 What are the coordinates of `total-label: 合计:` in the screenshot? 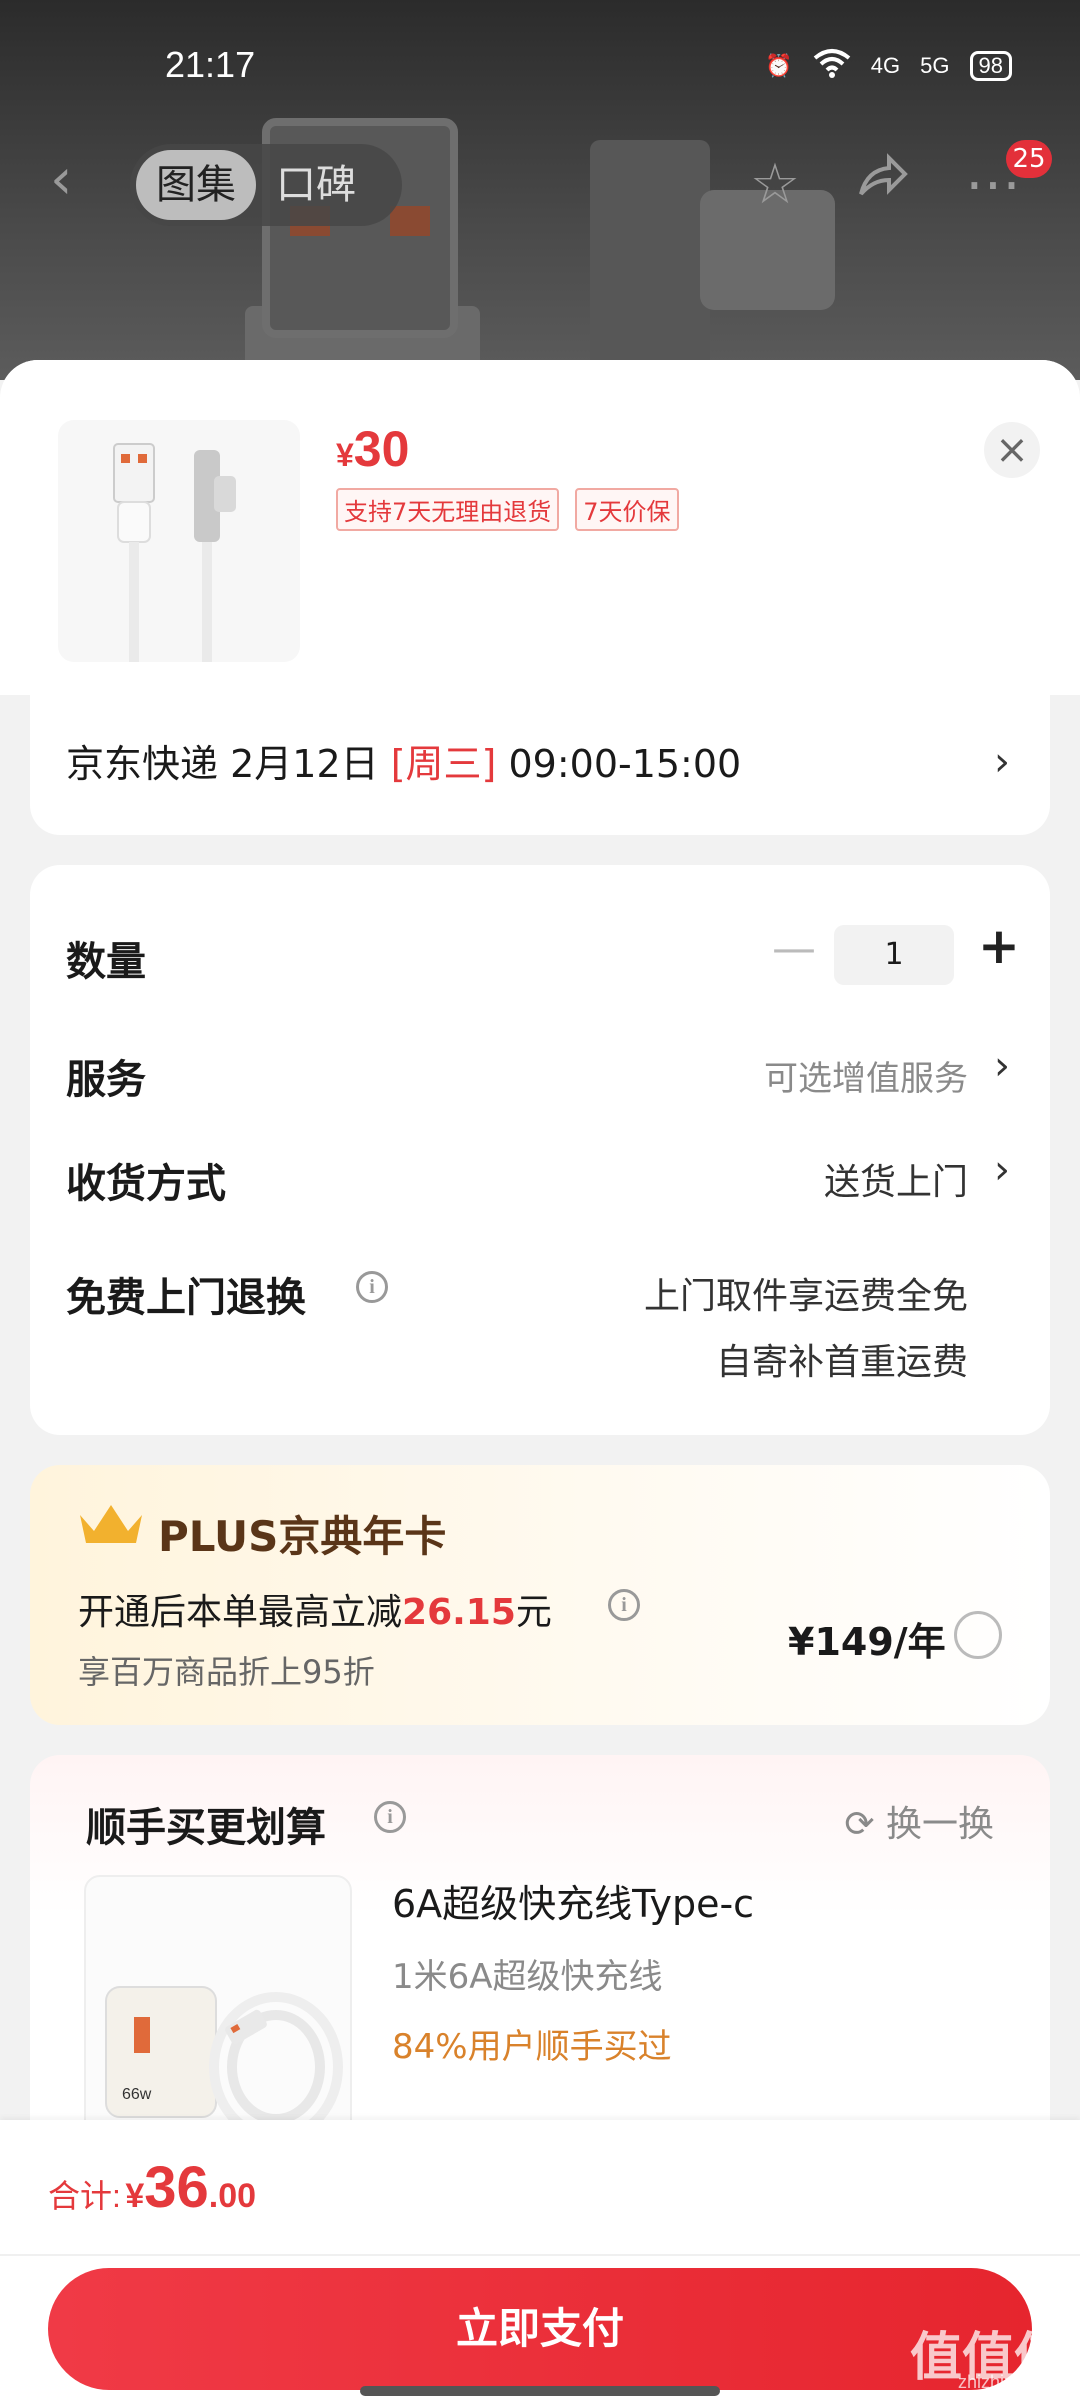 It's located at (84, 2196).